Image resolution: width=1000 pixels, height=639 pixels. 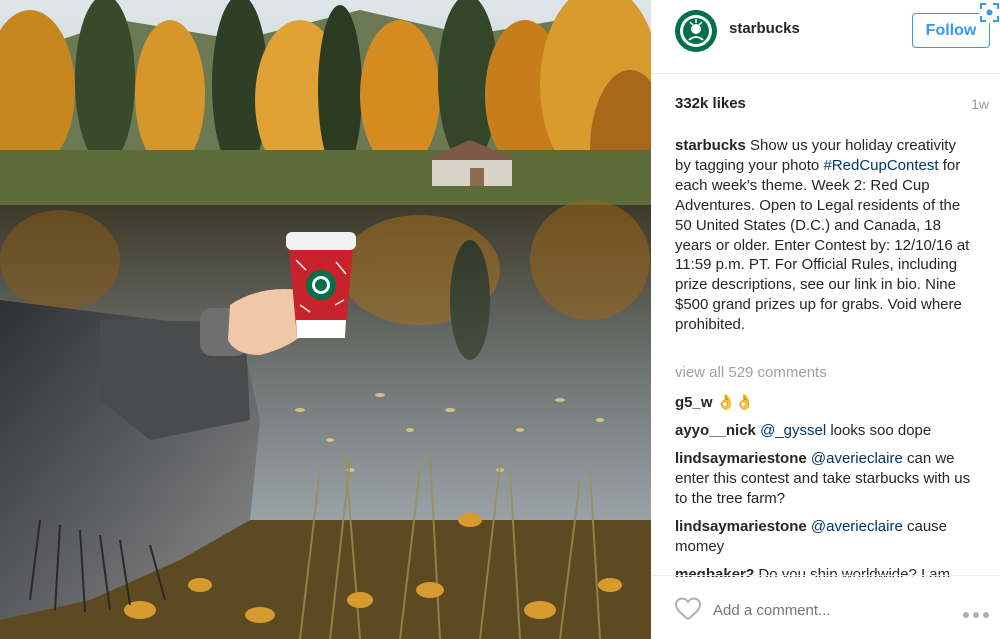 What do you see at coordinates (832, 105) in the screenshot?
I see `likes-row: 332k likes 1w` at bounding box center [832, 105].